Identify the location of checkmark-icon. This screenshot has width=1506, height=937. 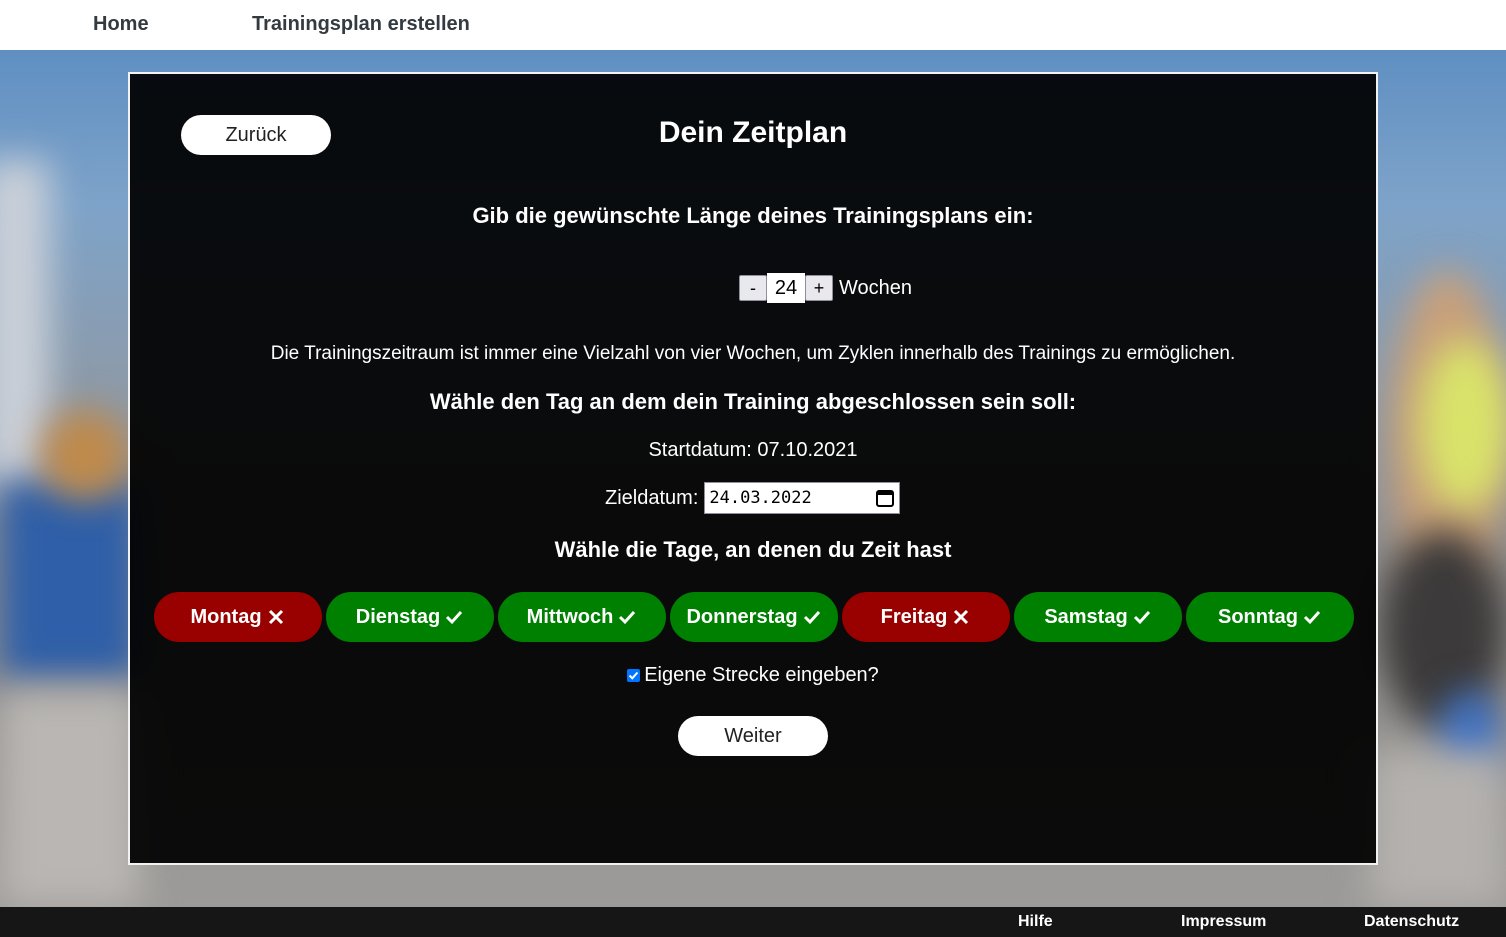
(633, 675).